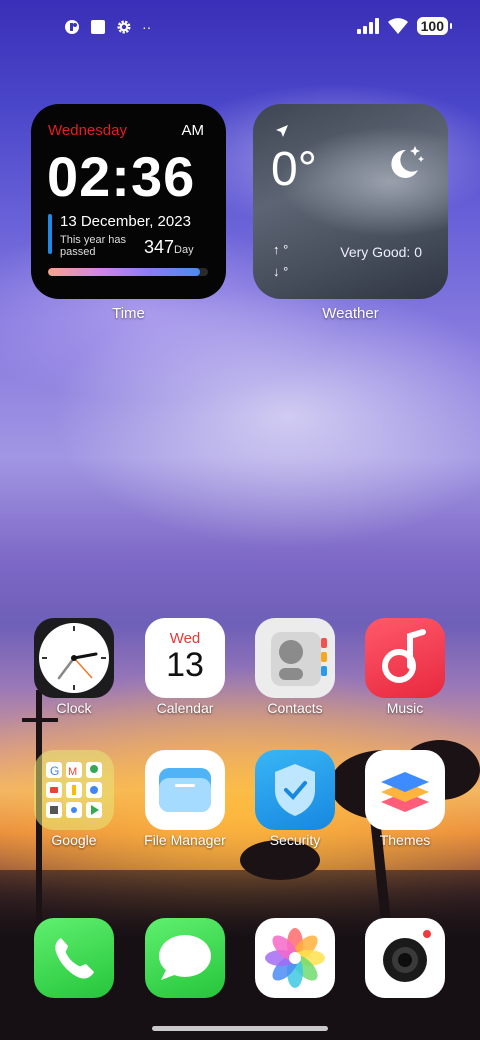  I want to click on settings-gear-icon, so click(124, 27).